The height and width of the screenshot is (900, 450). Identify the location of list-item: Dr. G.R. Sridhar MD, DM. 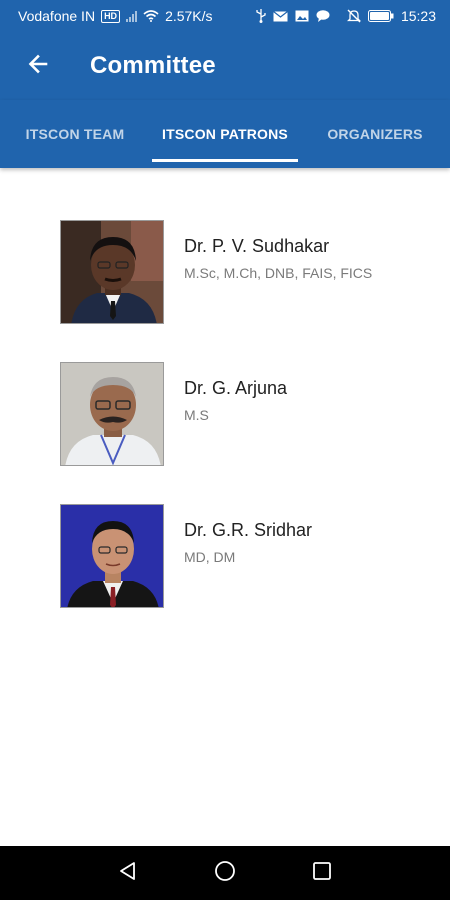
(240, 556).